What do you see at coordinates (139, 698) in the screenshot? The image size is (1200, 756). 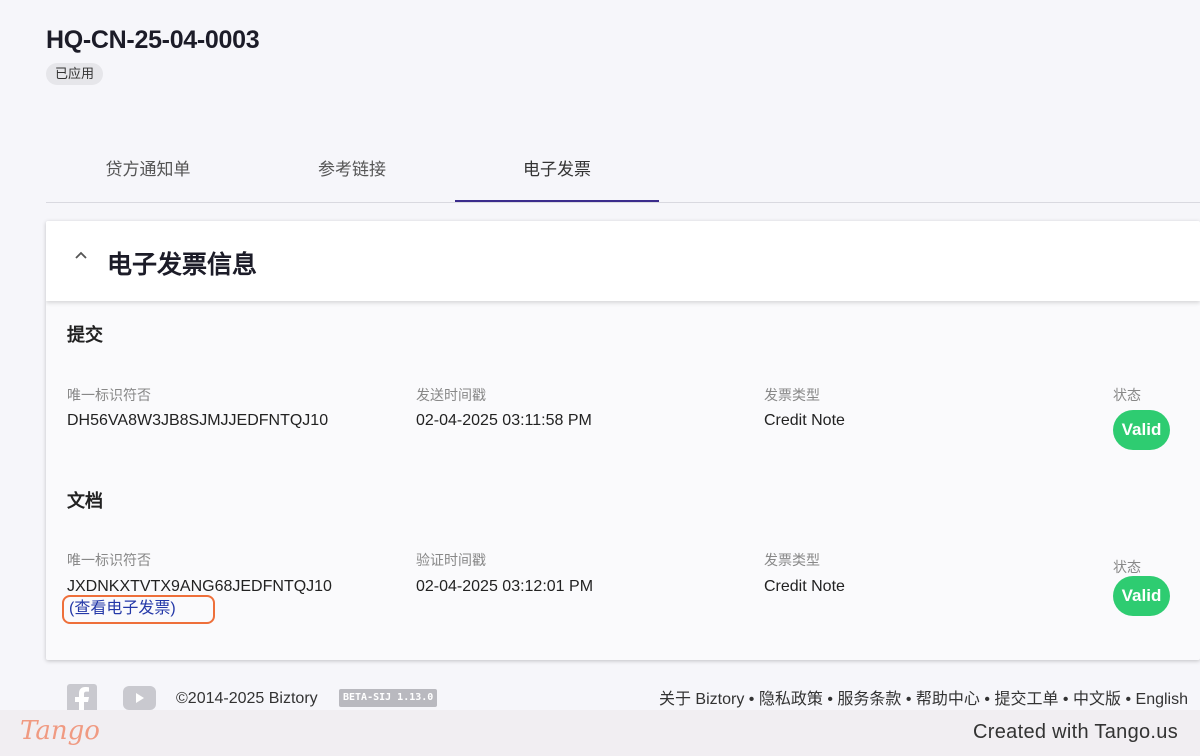 I see `youtube-icon` at bounding box center [139, 698].